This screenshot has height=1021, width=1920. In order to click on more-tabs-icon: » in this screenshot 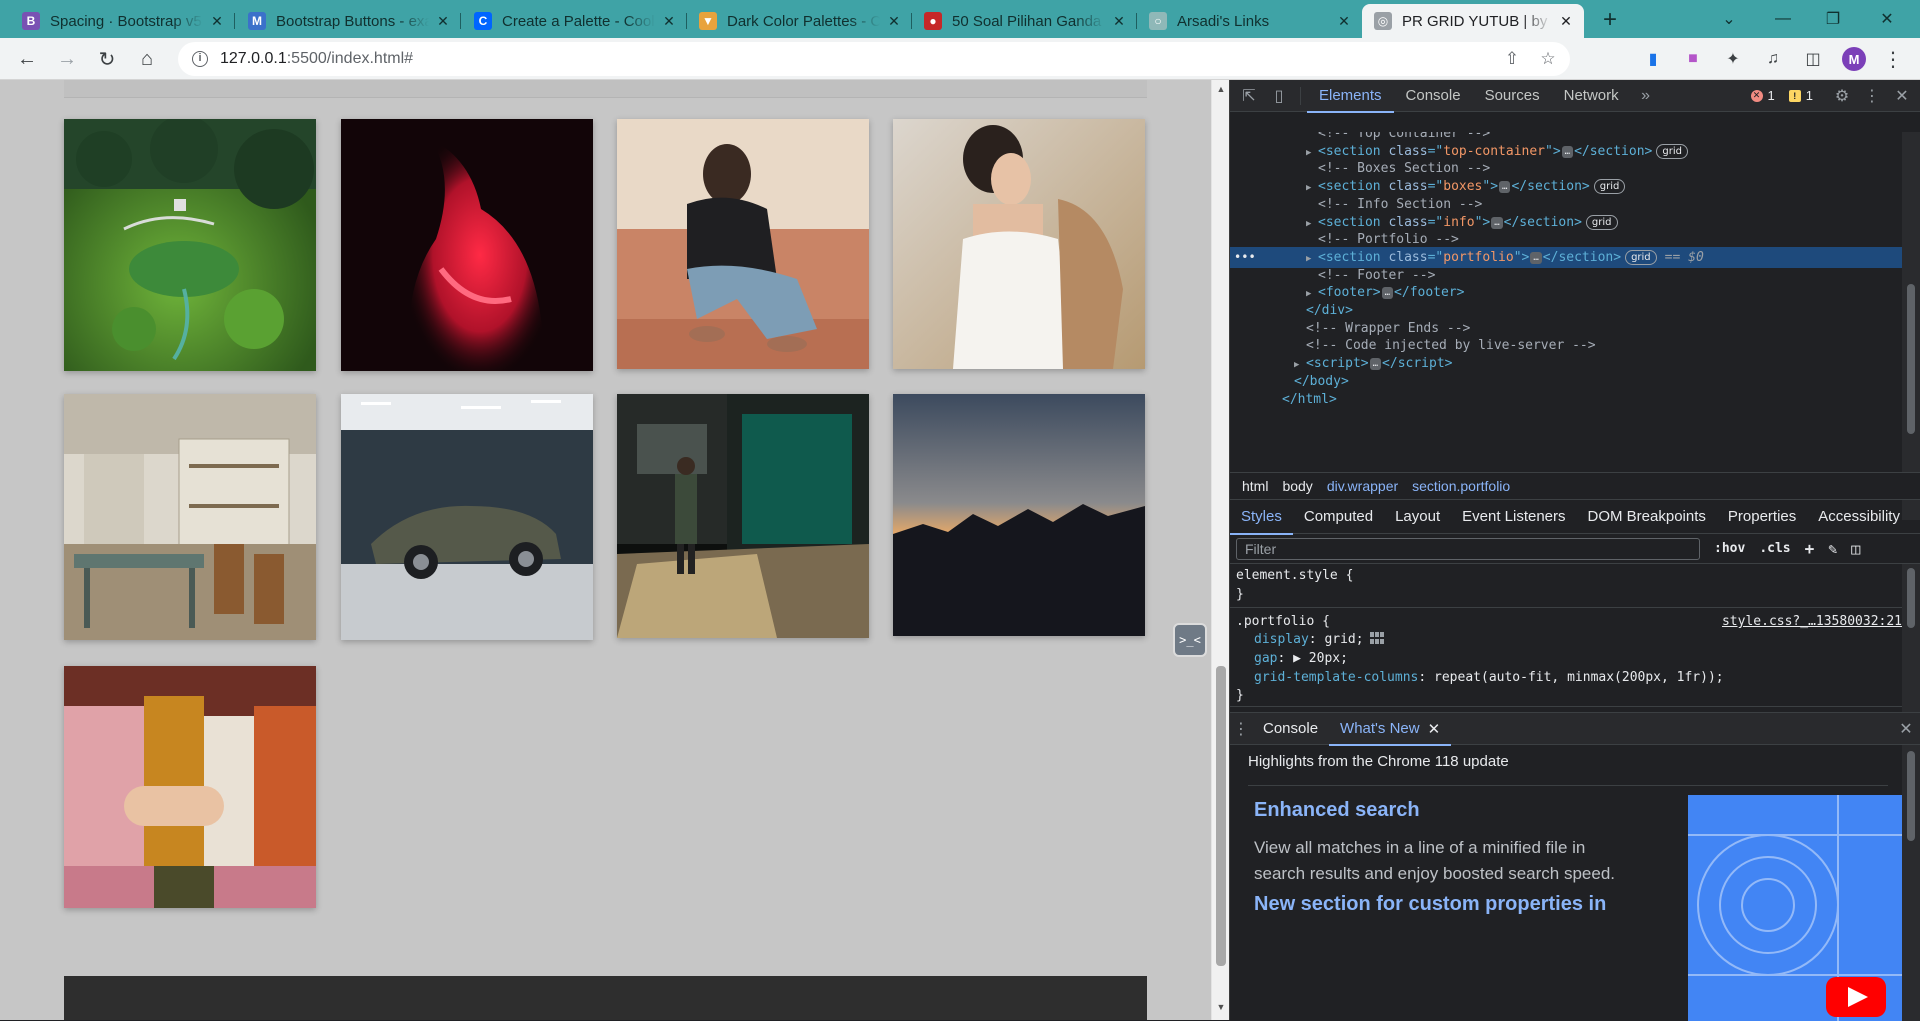, I will do `click(1646, 96)`.